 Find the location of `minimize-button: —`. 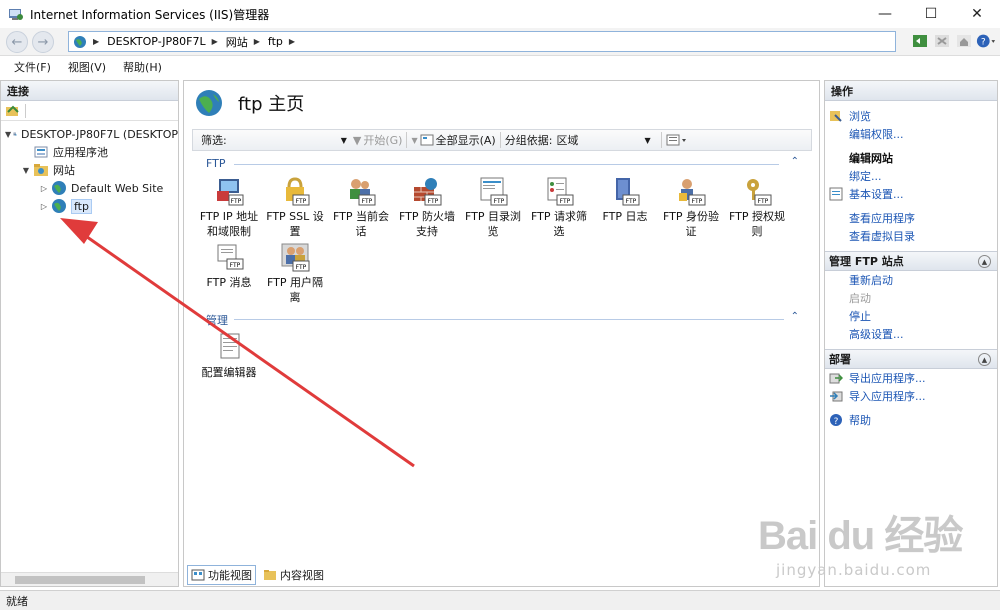

minimize-button: — is located at coordinates (885, 14).